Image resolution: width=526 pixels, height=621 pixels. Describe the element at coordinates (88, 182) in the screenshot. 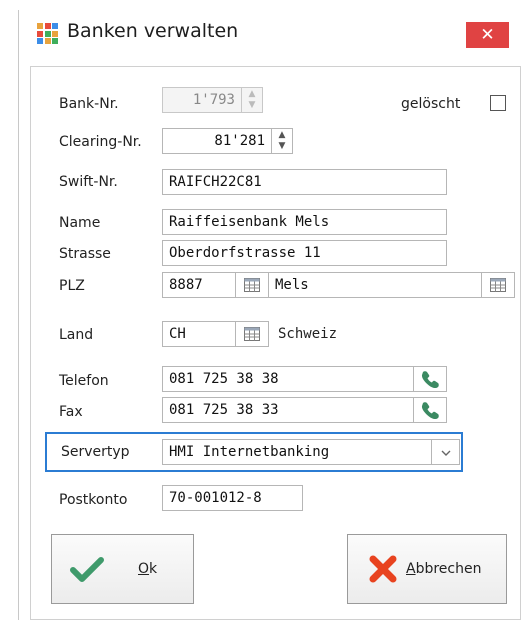

I see `swift-nr-label: Swift-Nr.` at that location.